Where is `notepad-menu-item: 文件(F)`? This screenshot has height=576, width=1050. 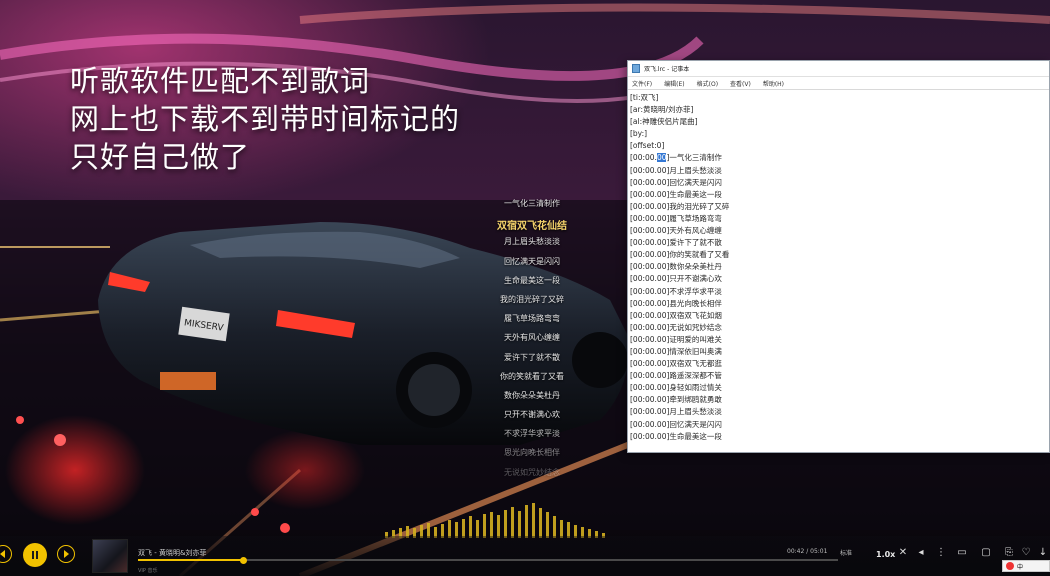 notepad-menu-item: 文件(F) is located at coordinates (642, 83).